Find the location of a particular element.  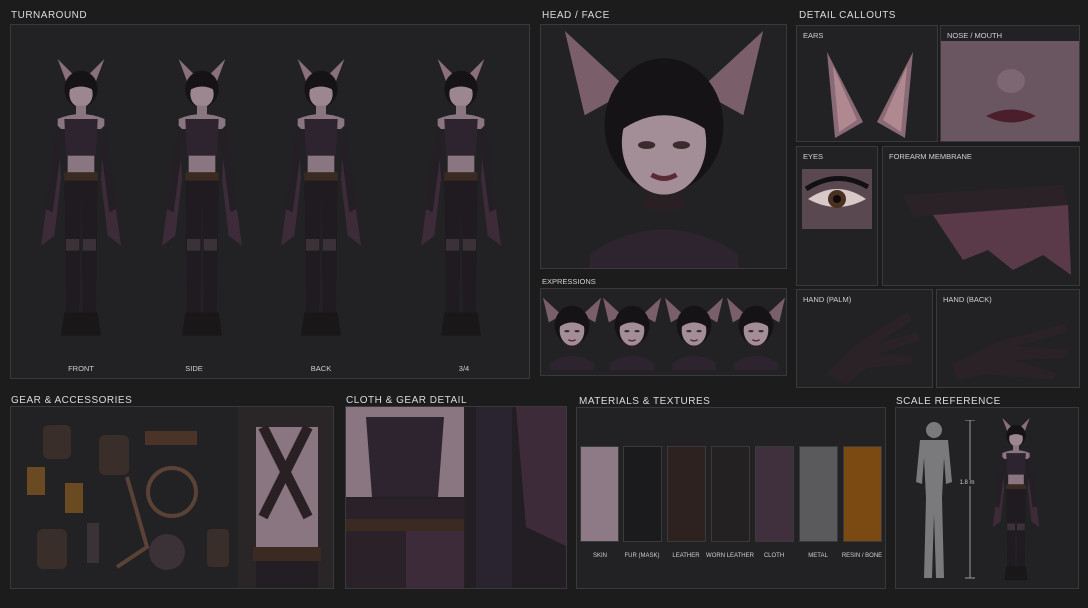

cloth-title: CLOTH & GEAR DETAIL is located at coordinates (407, 400).